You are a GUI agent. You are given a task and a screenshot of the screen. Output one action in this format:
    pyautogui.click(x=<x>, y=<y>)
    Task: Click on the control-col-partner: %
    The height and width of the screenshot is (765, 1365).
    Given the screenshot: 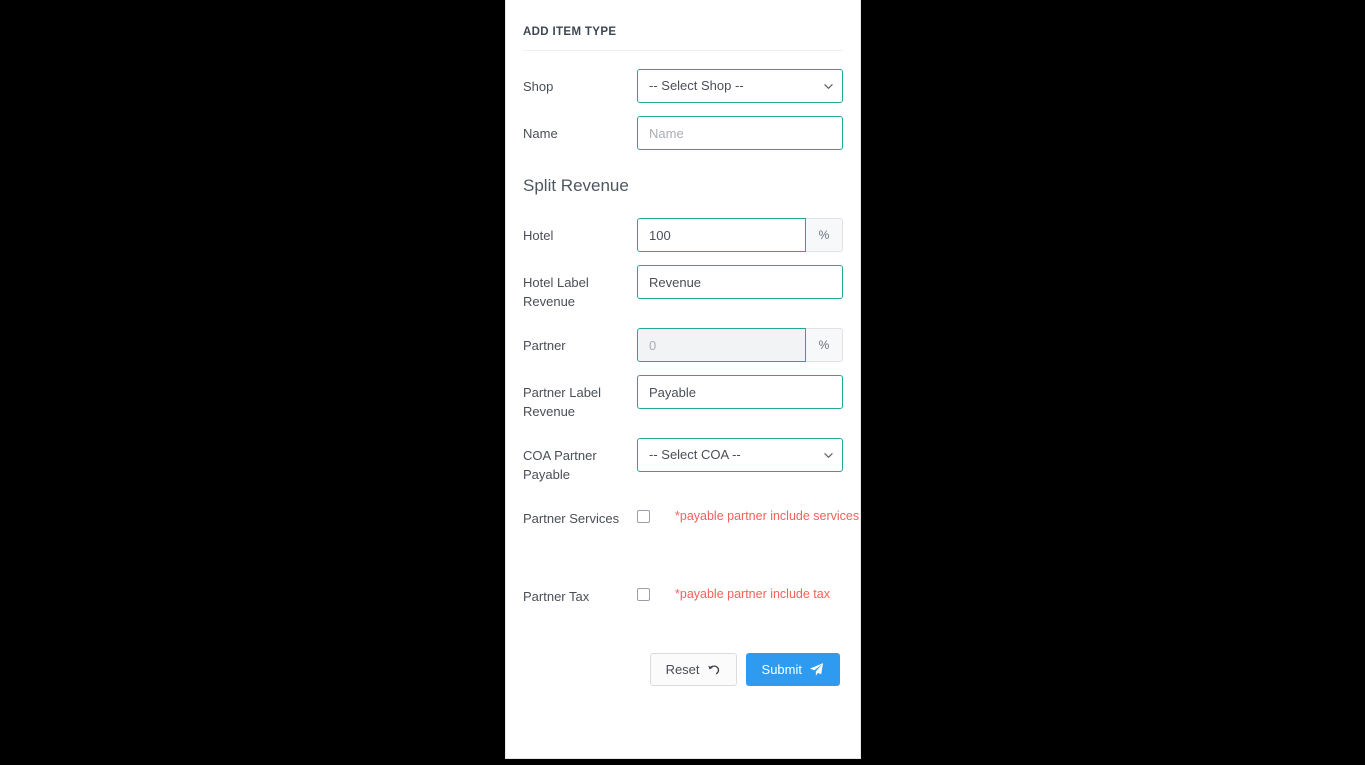 What is the action you would take?
    pyautogui.click(x=740, y=345)
    